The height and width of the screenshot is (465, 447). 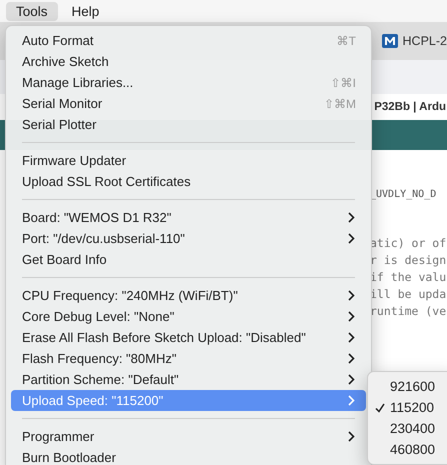 What do you see at coordinates (69, 457) in the screenshot?
I see `menu-item-label: Burn Bootloader` at bounding box center [69, 457].